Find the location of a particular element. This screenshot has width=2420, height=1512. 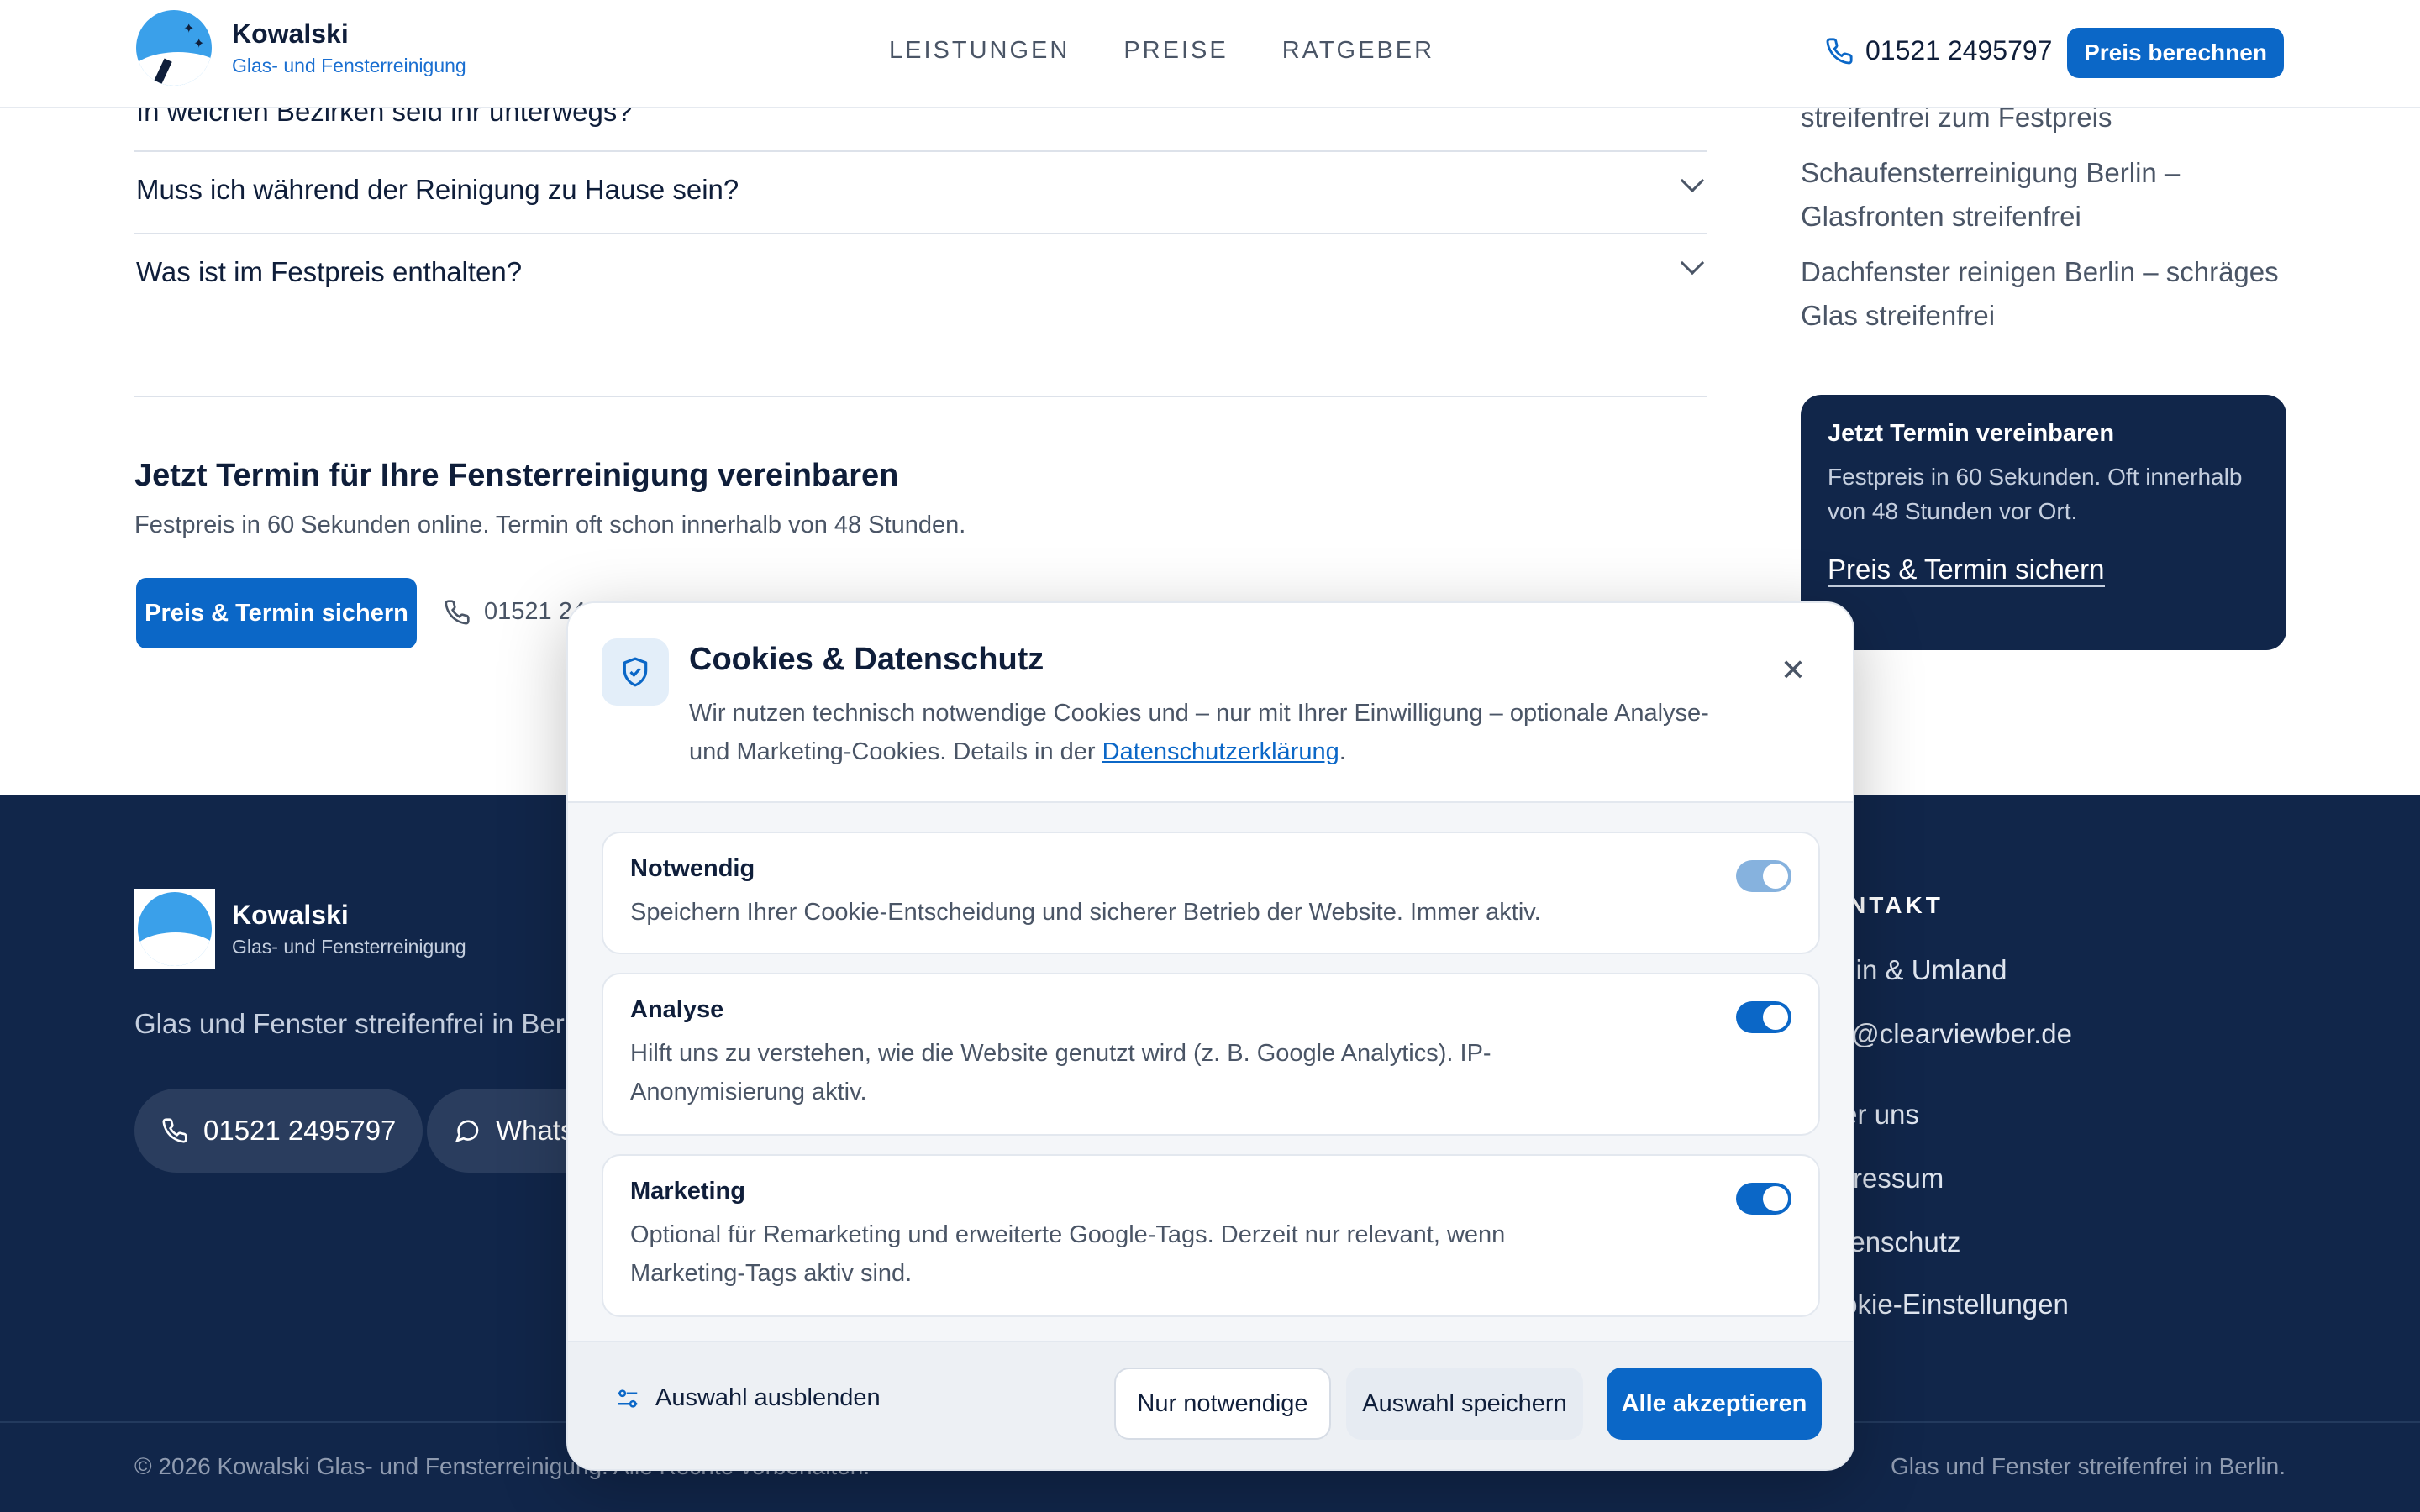

chat-bubble-icon is located at coordinates (467, 1131).